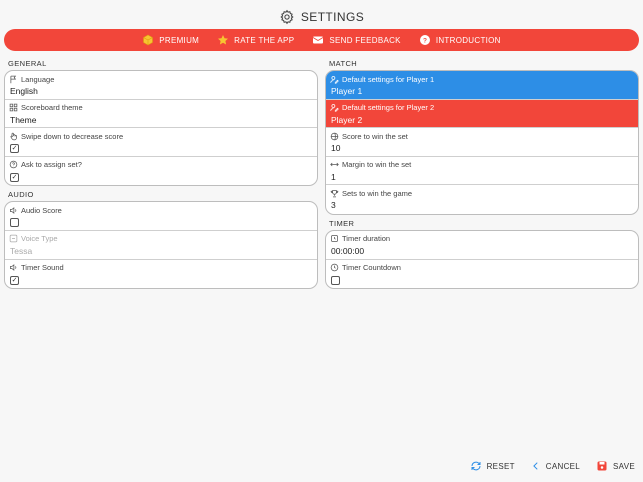  Describe the element at coordinates (342, 223) in the screenshot. I see `timer-section-title: TIMER` at that location.